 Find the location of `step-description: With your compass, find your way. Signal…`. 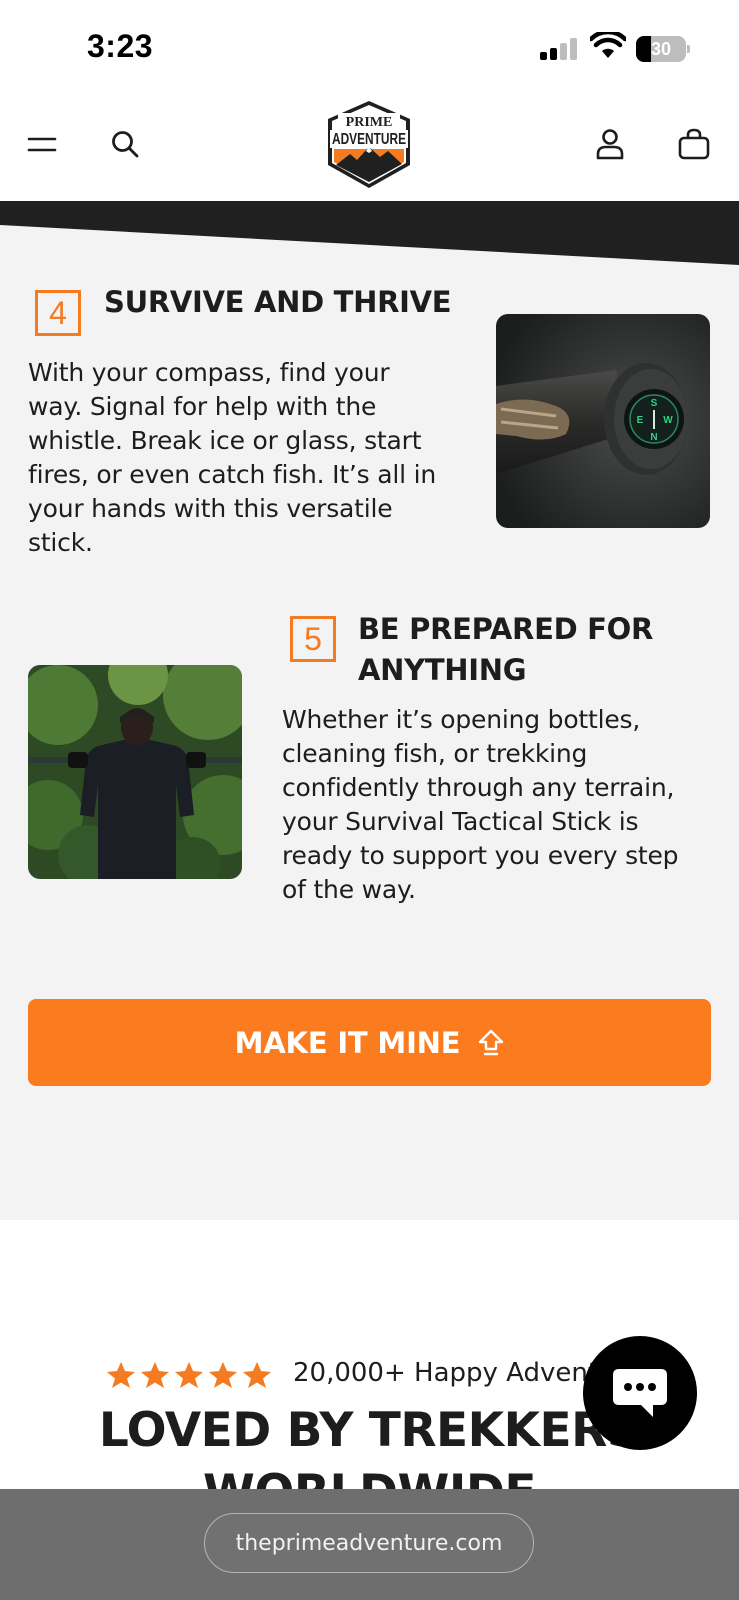

step-description: With your compass, find your way. Signal… is located at coordinates (248, 458).